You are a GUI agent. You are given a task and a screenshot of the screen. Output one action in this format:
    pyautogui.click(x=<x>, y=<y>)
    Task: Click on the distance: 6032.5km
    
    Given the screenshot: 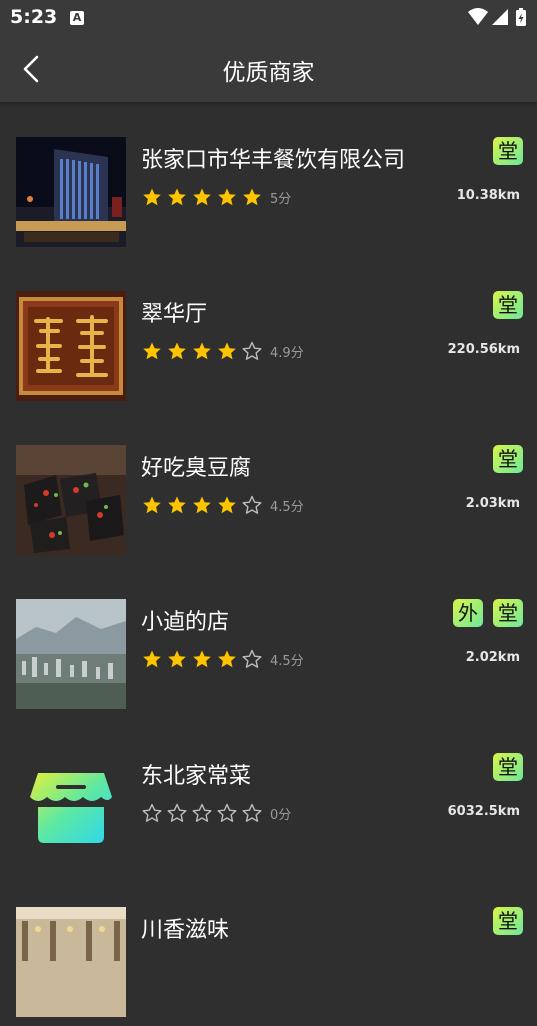 What is the action you would take?
    pyautogui.click(x=483, y=811)
    